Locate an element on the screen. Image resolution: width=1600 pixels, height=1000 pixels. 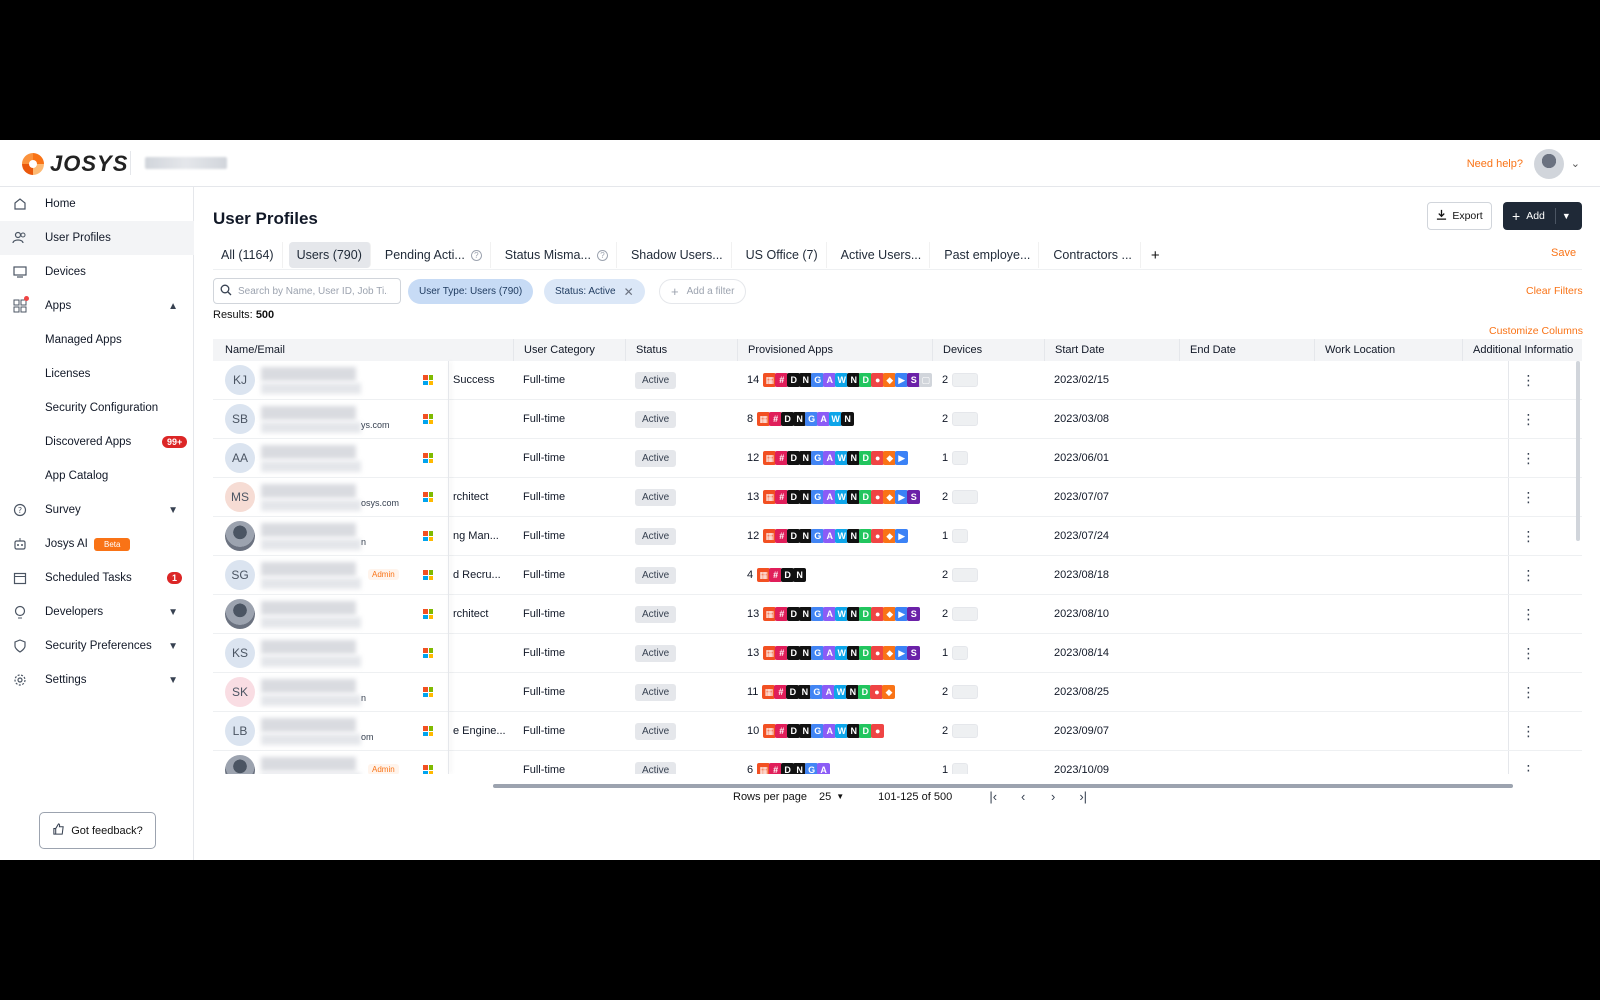
need-help-link: Need help? is located at coordinates (1495, 164).